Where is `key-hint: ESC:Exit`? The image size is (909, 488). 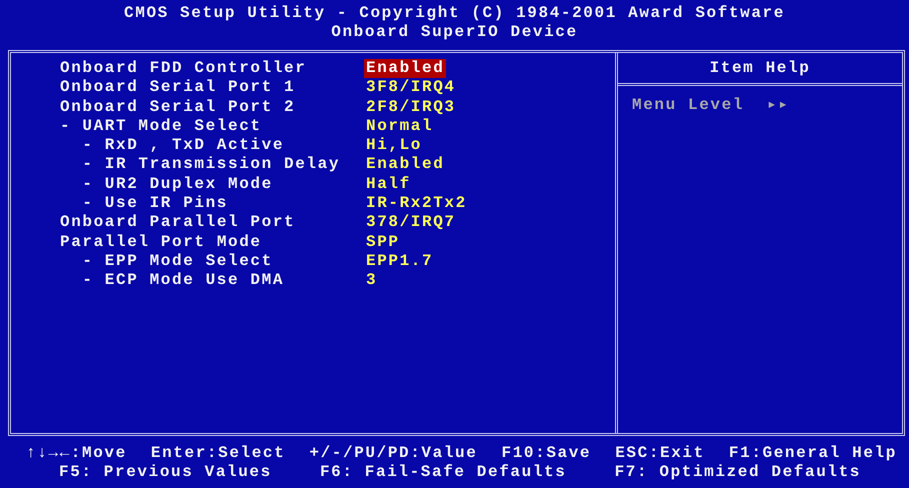
key-hint: ESC:Exit is located at coordinates (660, 454).